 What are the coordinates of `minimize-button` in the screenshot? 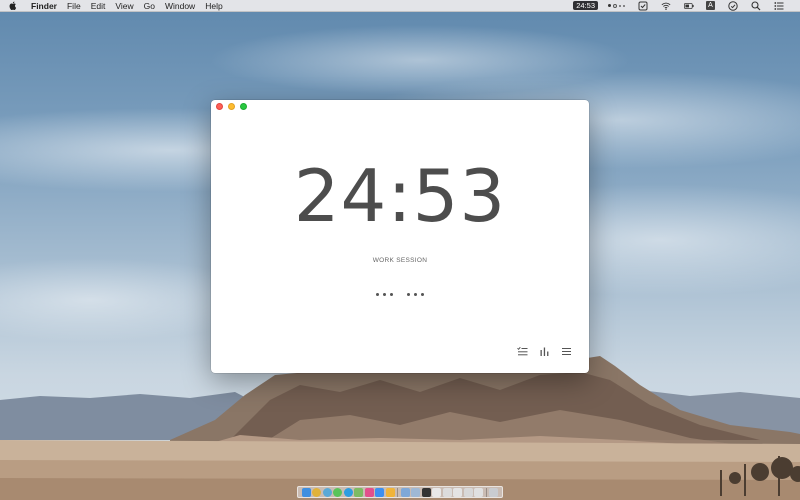 It's located at (231, 106).